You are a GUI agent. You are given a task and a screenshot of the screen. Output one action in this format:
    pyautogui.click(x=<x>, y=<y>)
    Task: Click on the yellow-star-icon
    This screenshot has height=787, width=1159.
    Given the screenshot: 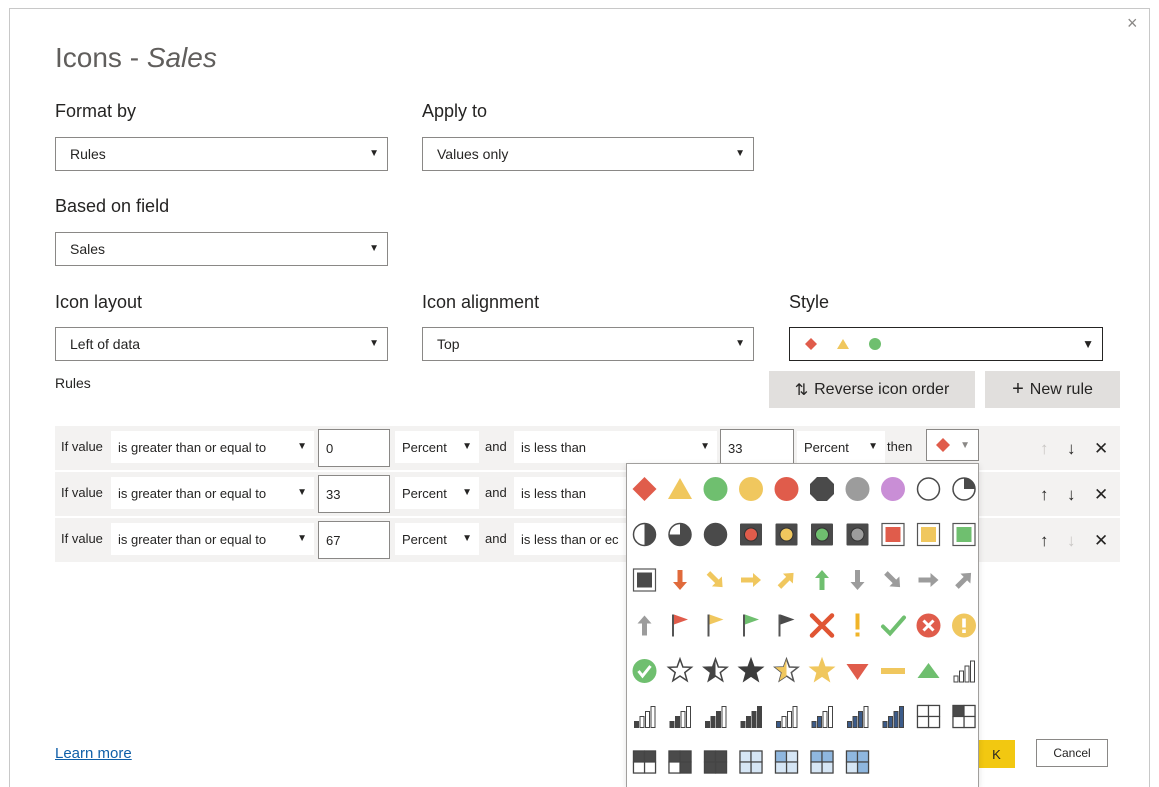 What is the action you would take?
    pyautogui.click(x=822, y=671)
    